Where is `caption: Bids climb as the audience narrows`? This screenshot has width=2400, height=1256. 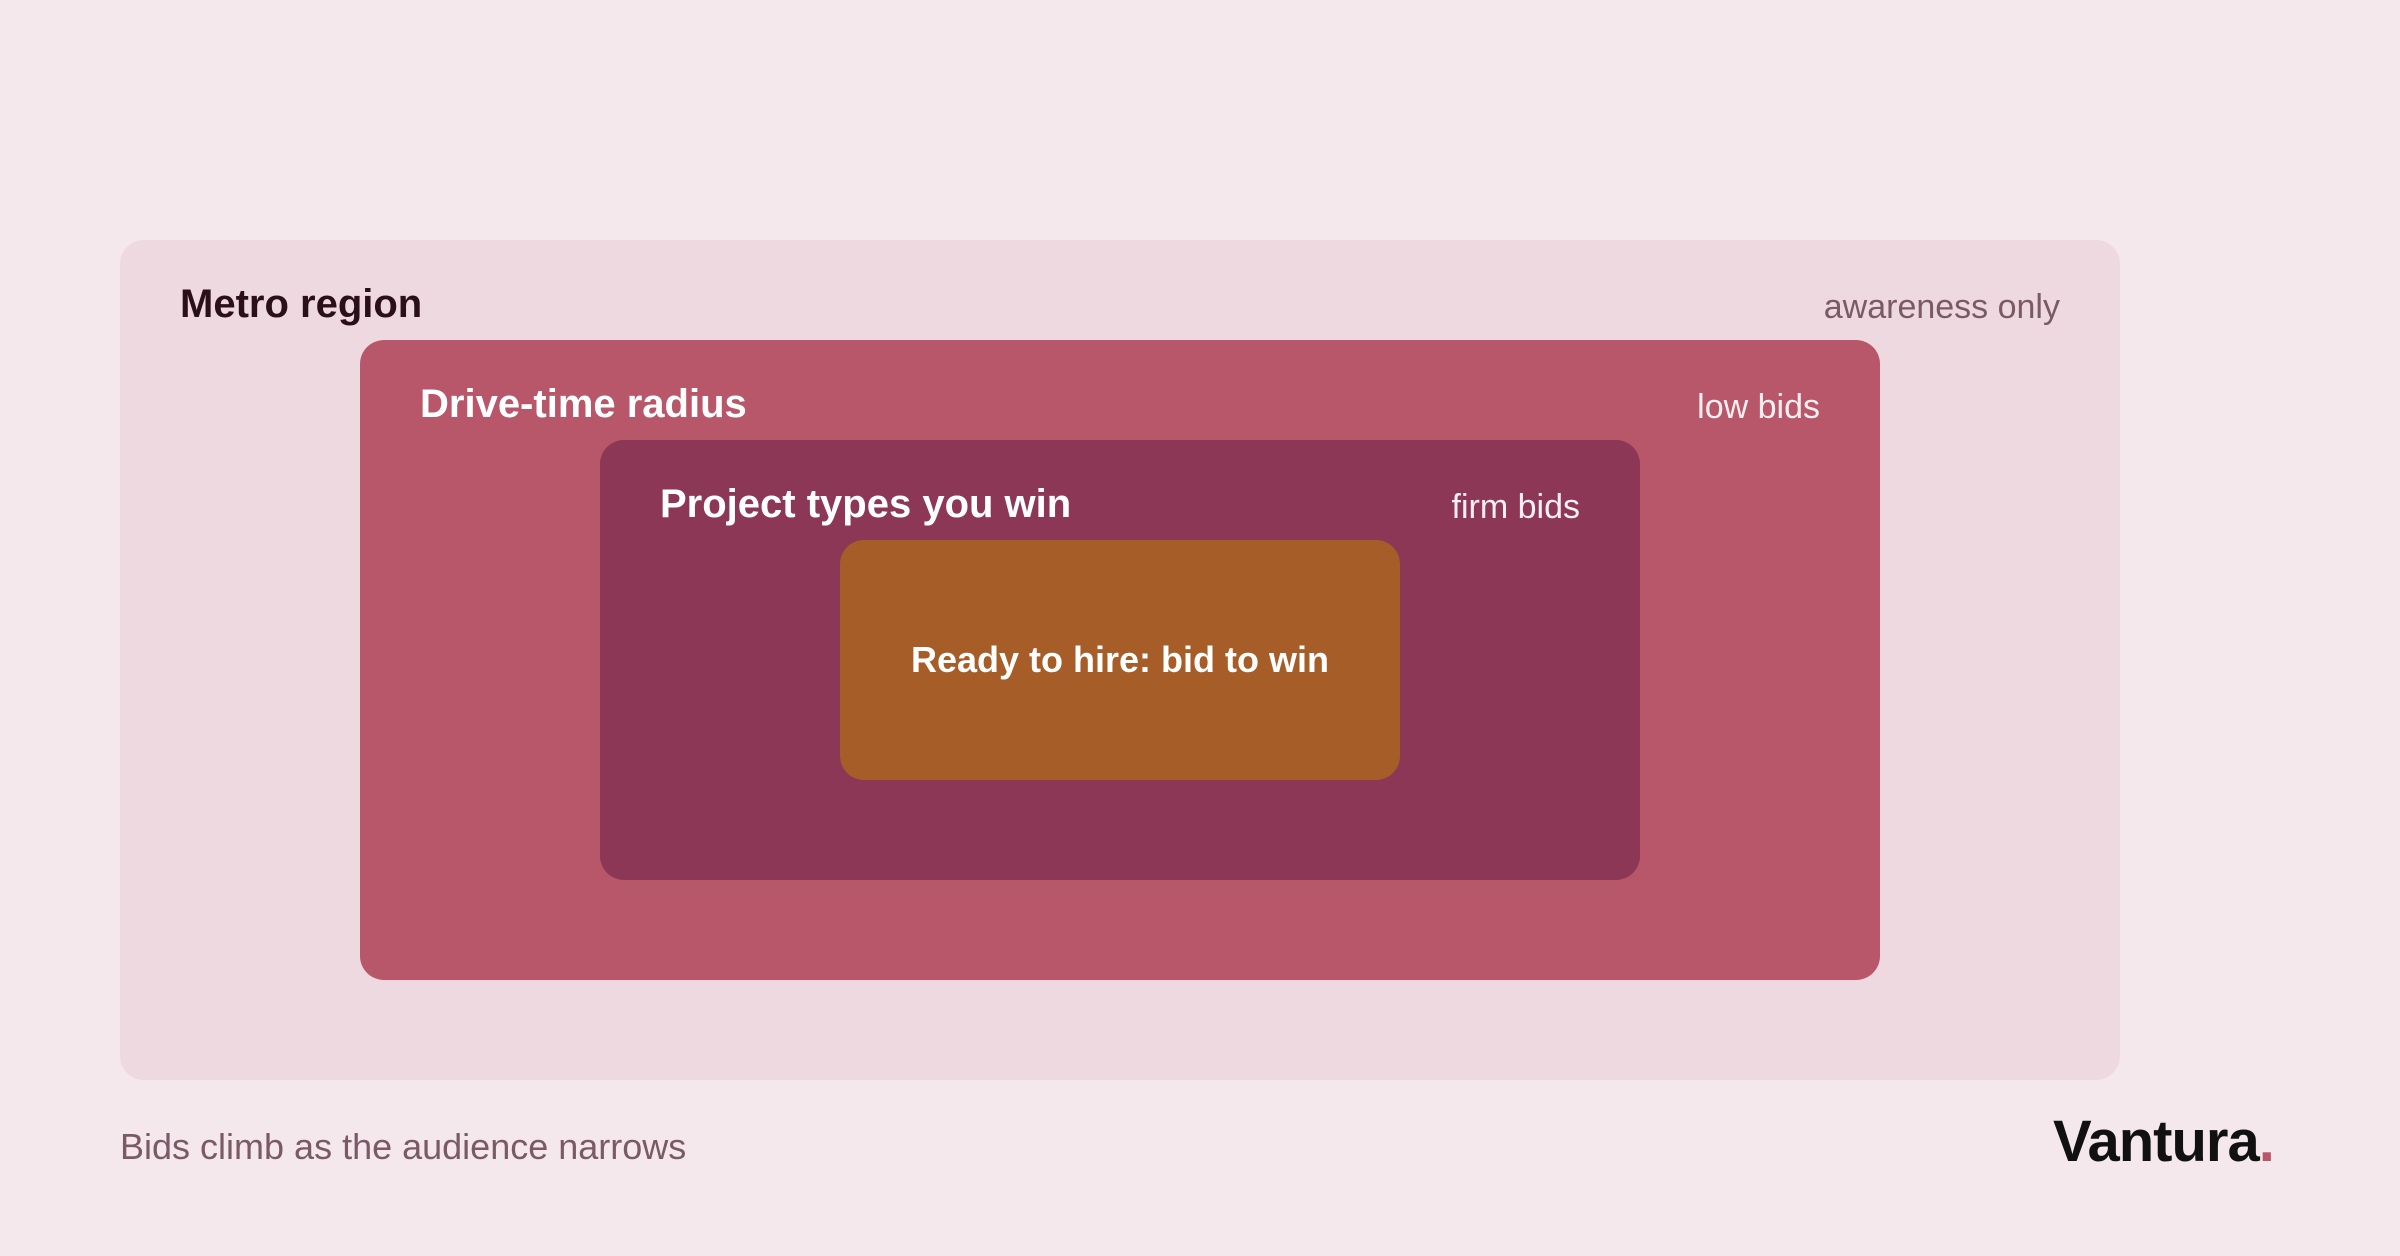 caption: Bids climb as the audience narrows is located at coordinates (403, 1146).